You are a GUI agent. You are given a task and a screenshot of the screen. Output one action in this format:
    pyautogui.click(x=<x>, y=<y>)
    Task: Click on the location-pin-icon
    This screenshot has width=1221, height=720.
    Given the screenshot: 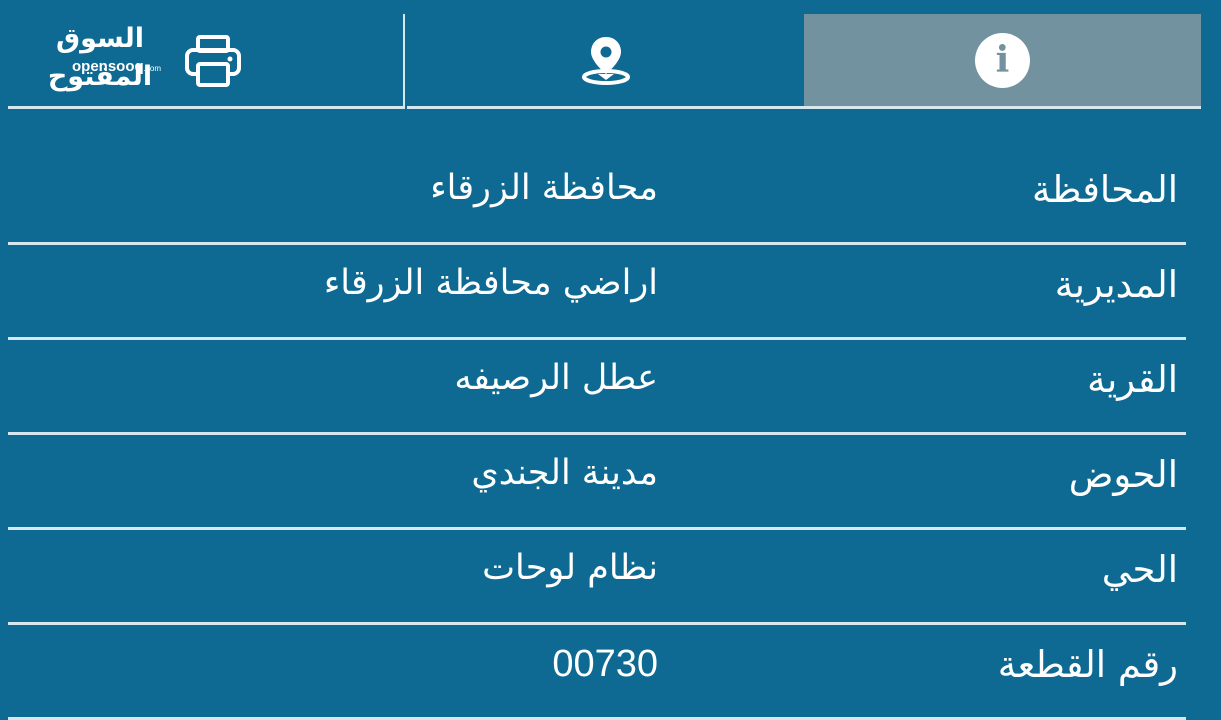 What is the action you would take?
    pyautogui.click(x=605, y=61)
    